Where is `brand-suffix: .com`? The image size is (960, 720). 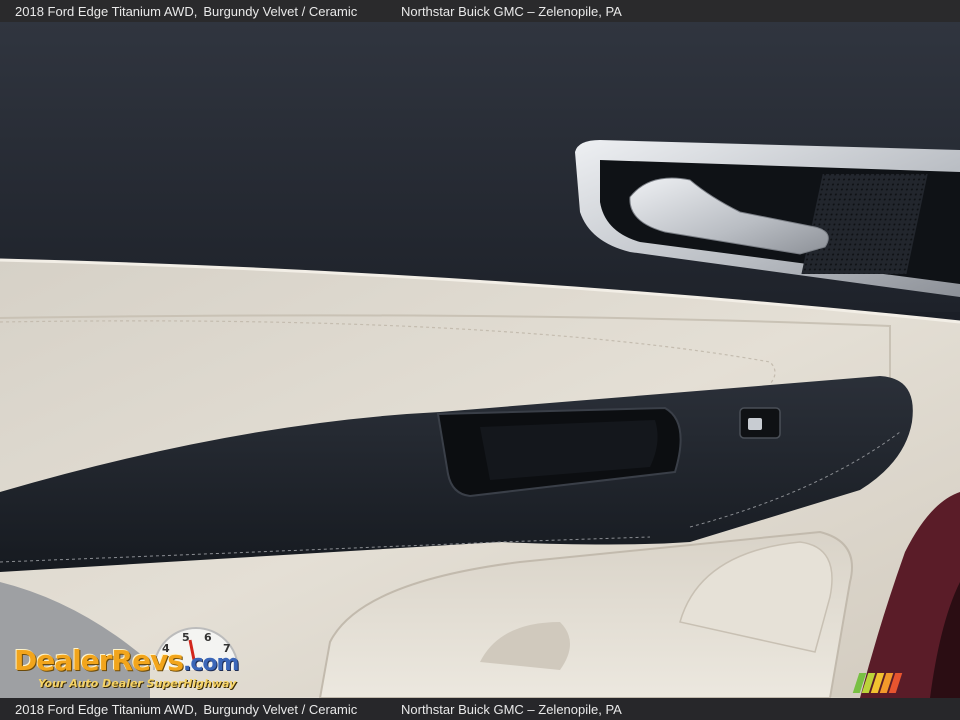
brand-suffix: .com is located at coordinates (211, 663).